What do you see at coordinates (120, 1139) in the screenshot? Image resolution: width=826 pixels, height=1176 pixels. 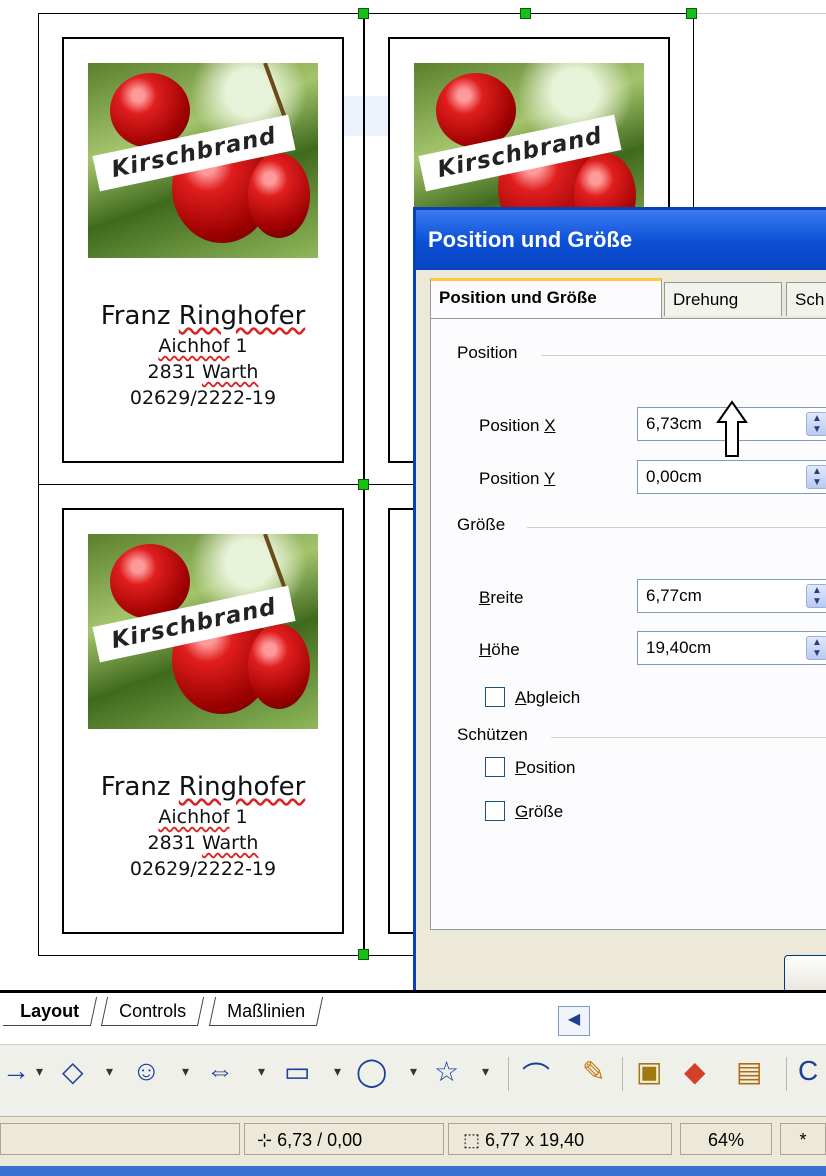 I see `status-cell-empty` at bounding box center [120, 1139].